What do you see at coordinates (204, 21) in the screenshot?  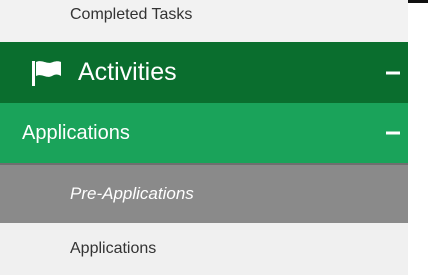 I see `menu-item-completed-tasks: Completed Tasks` at bounding box center [204, 21].